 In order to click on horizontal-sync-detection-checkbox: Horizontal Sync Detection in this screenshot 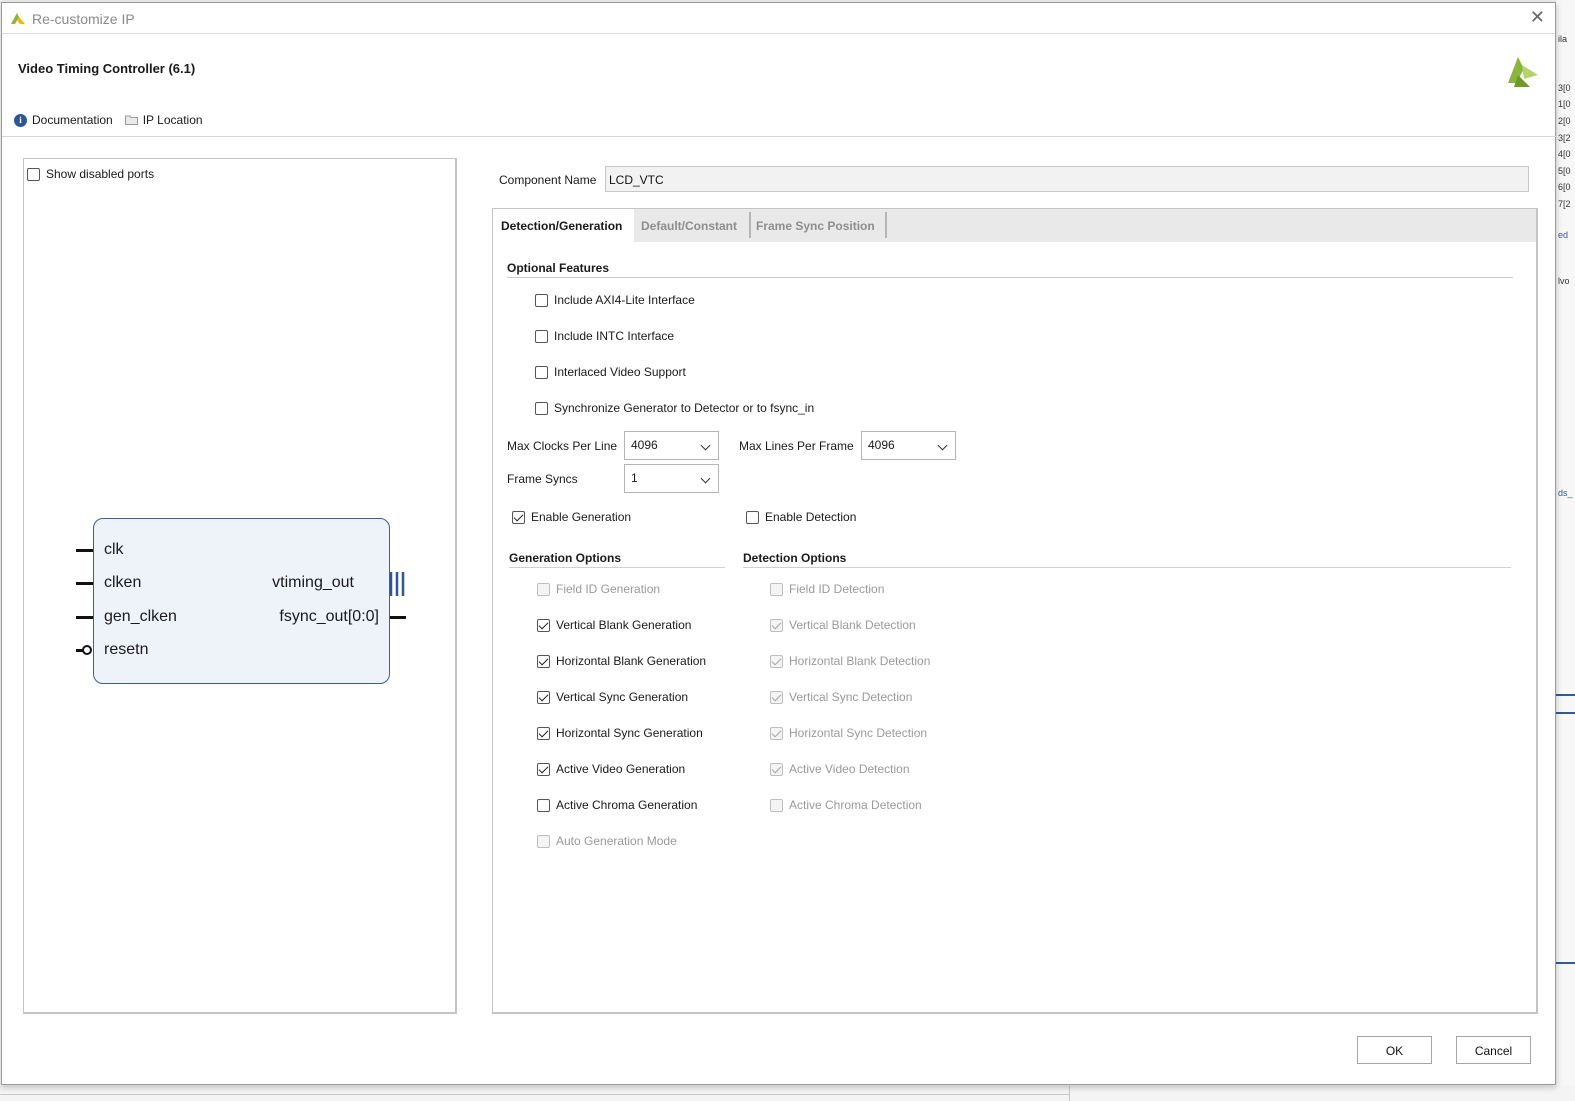, I will do `click(848, 733)`.